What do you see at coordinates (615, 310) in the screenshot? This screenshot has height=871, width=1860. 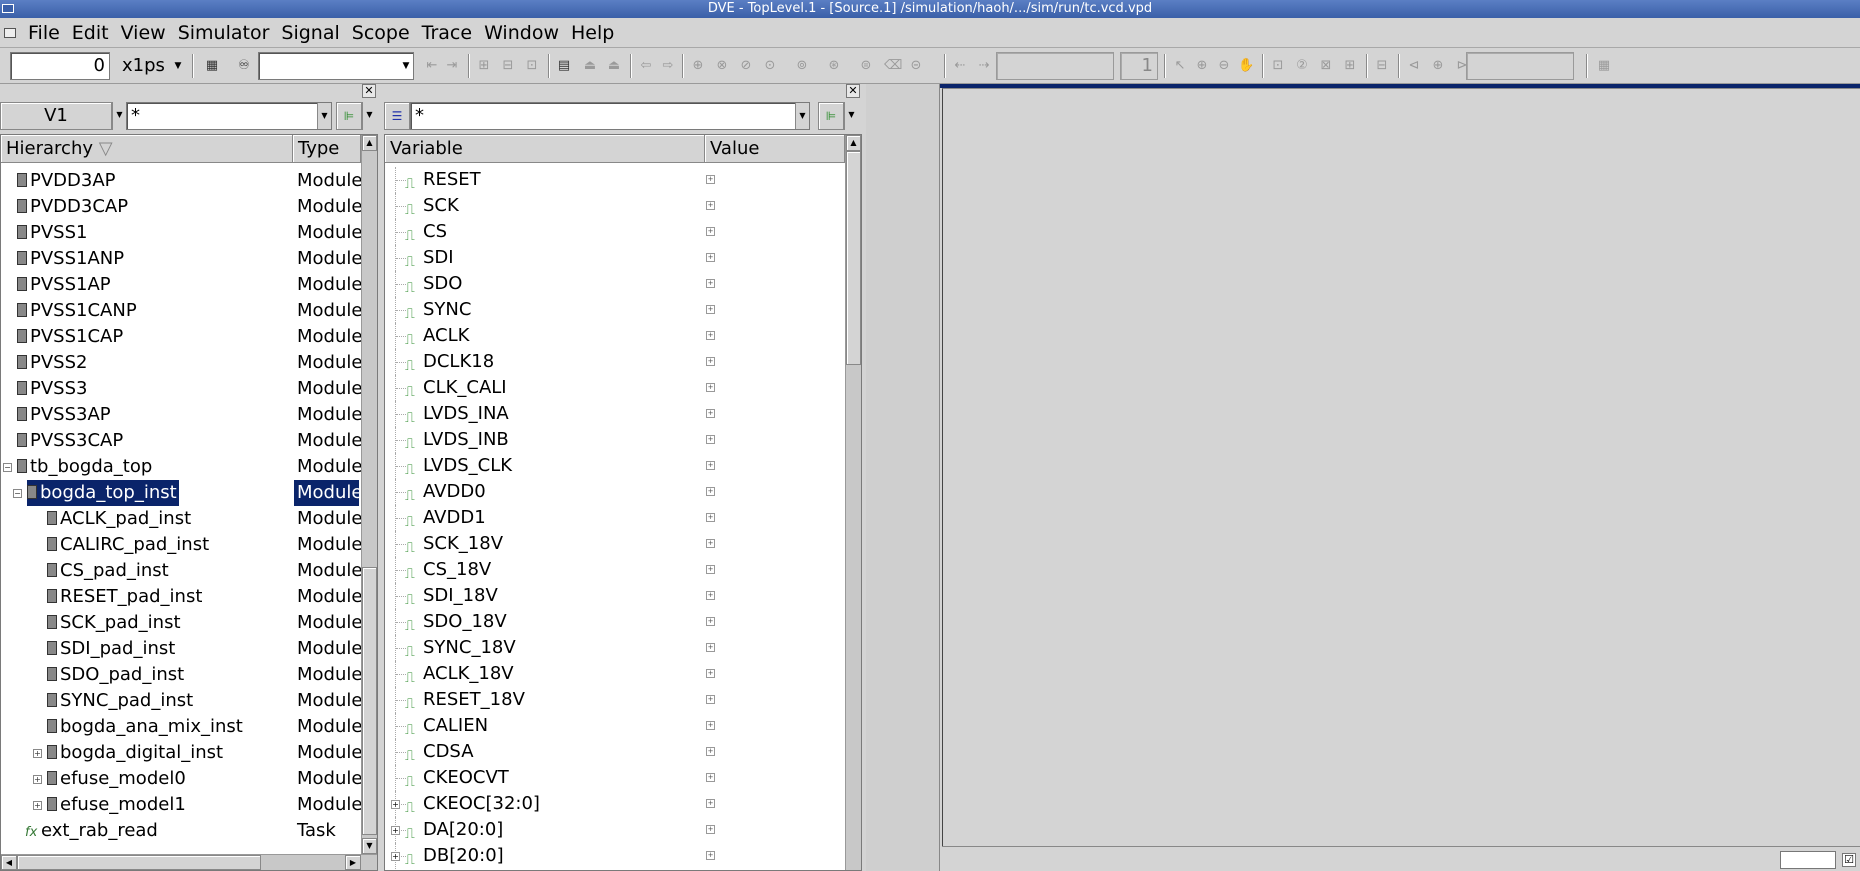 I see `variable-row: ⎍ SYNC +` at bounding box center [615, 310].